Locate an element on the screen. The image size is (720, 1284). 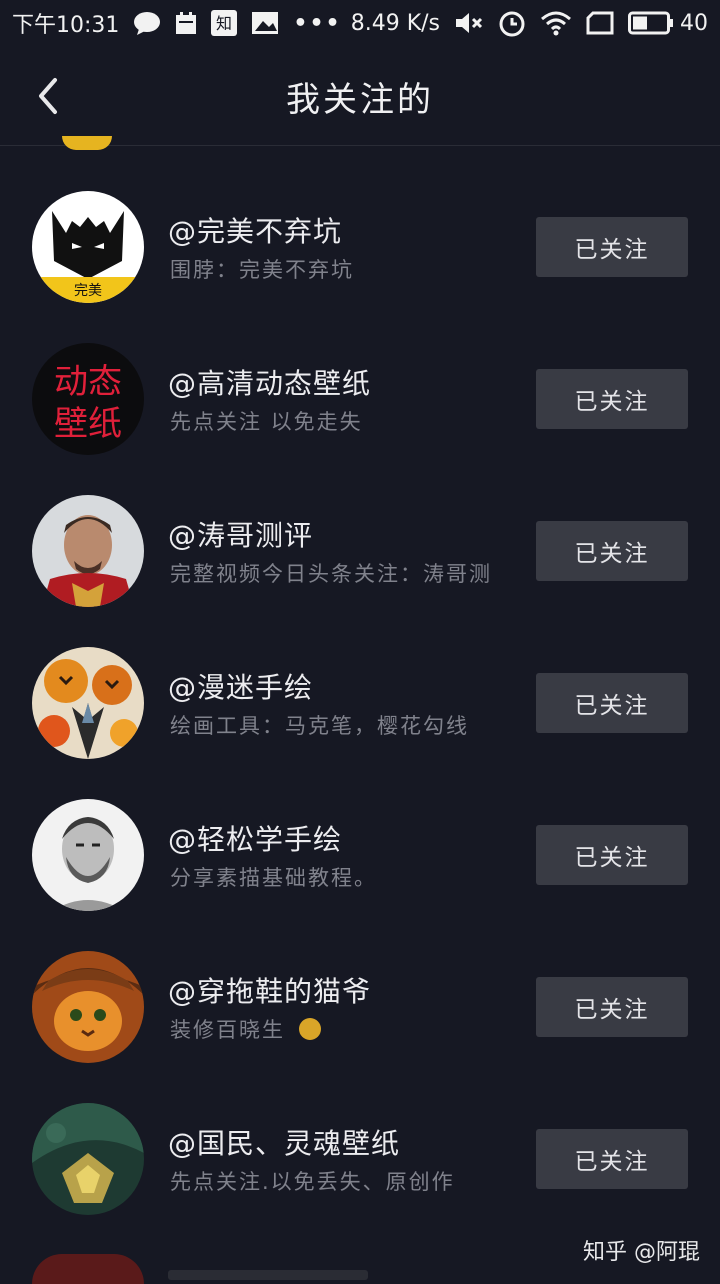
list-item: @漫迷手绘 绘画工具：马克笔，樱花勾线 已关注 is located at coordinates (360, 681).